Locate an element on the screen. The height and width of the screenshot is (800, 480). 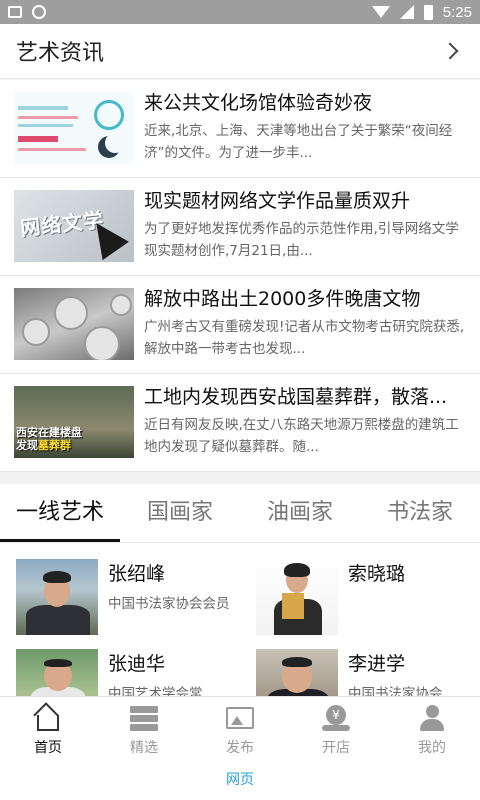
nav-featured: 精选 is located at coordinates (144, 730).